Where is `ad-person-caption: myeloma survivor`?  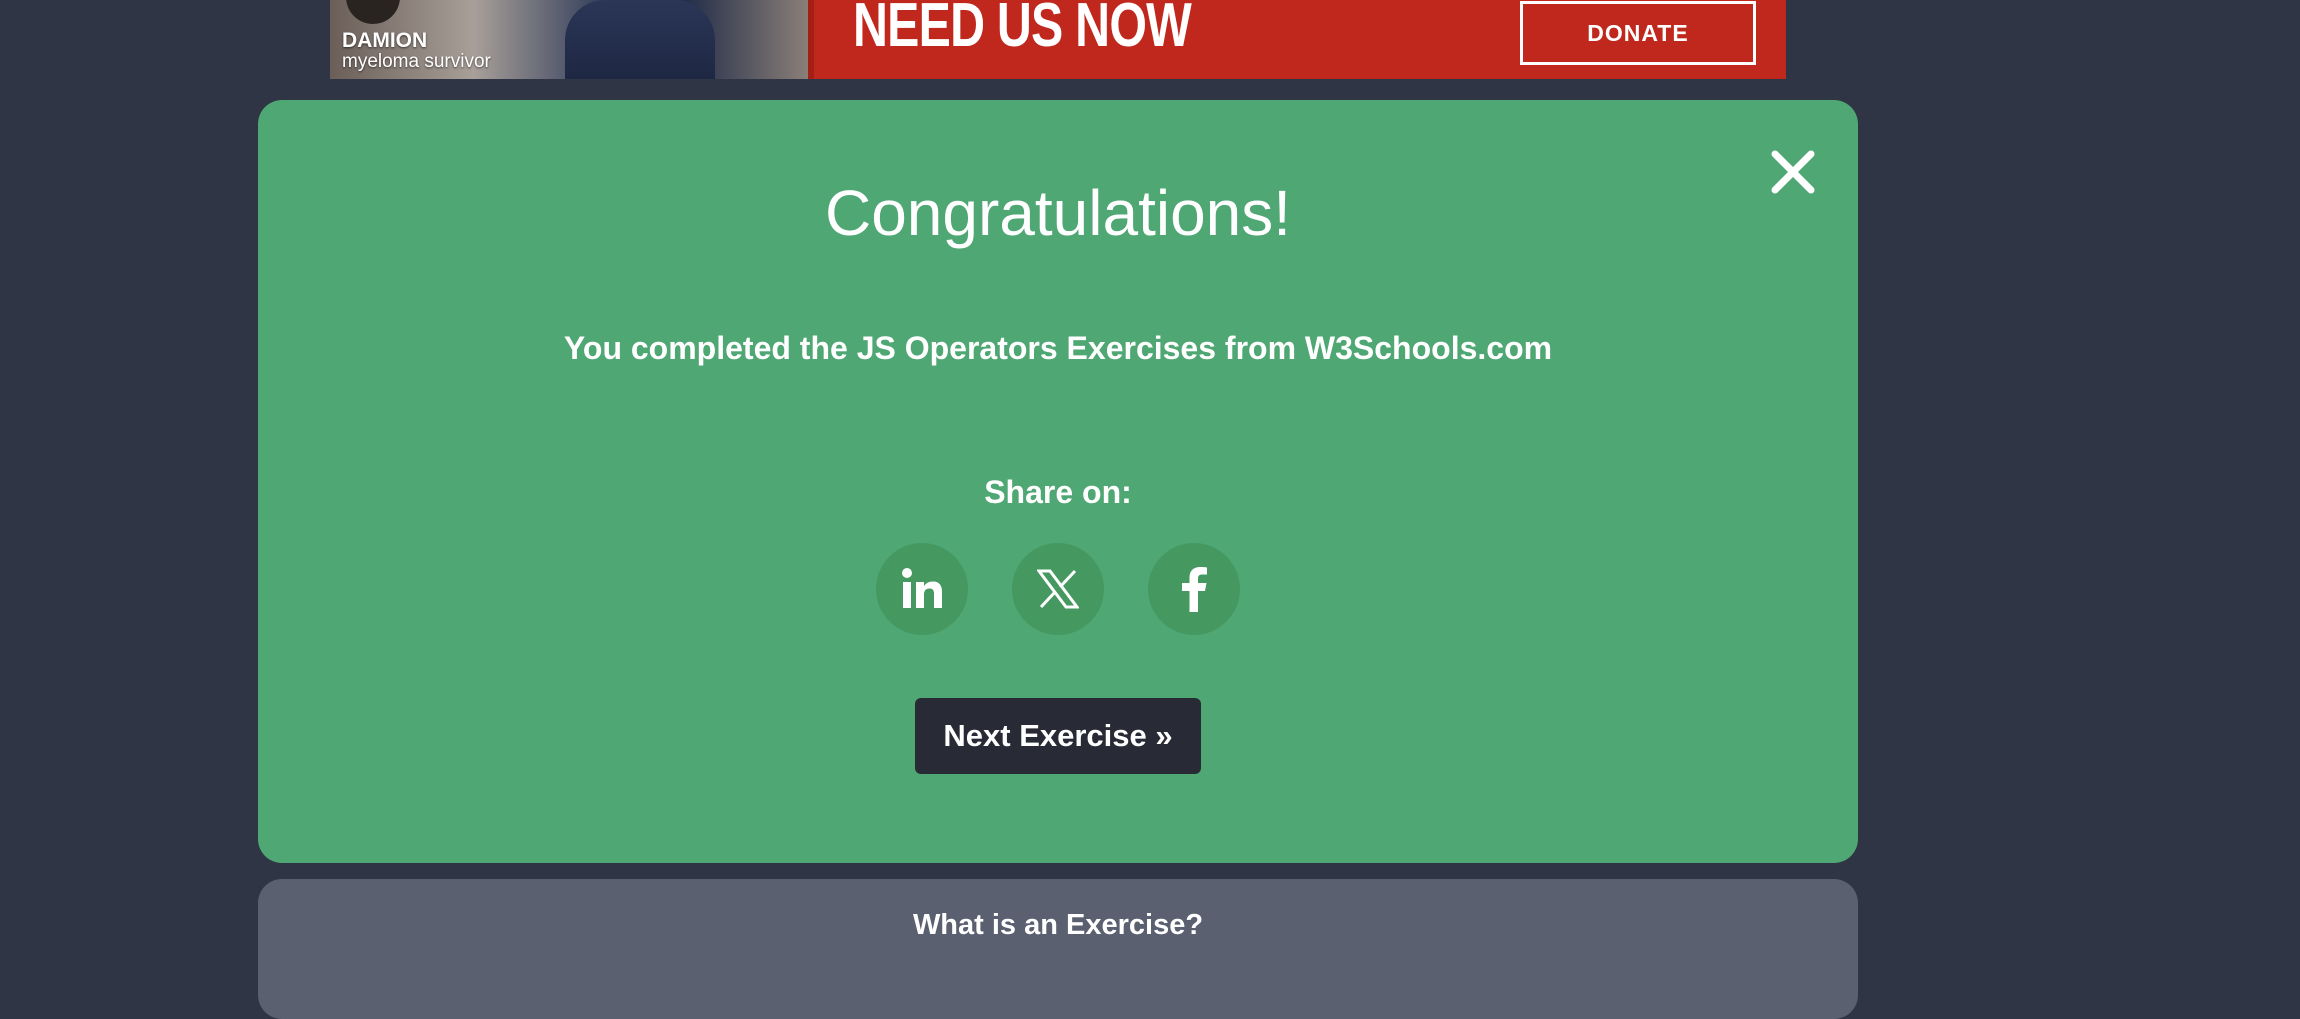 ad-person-caption: myeloma survivor is located at coordinates (416, 61).